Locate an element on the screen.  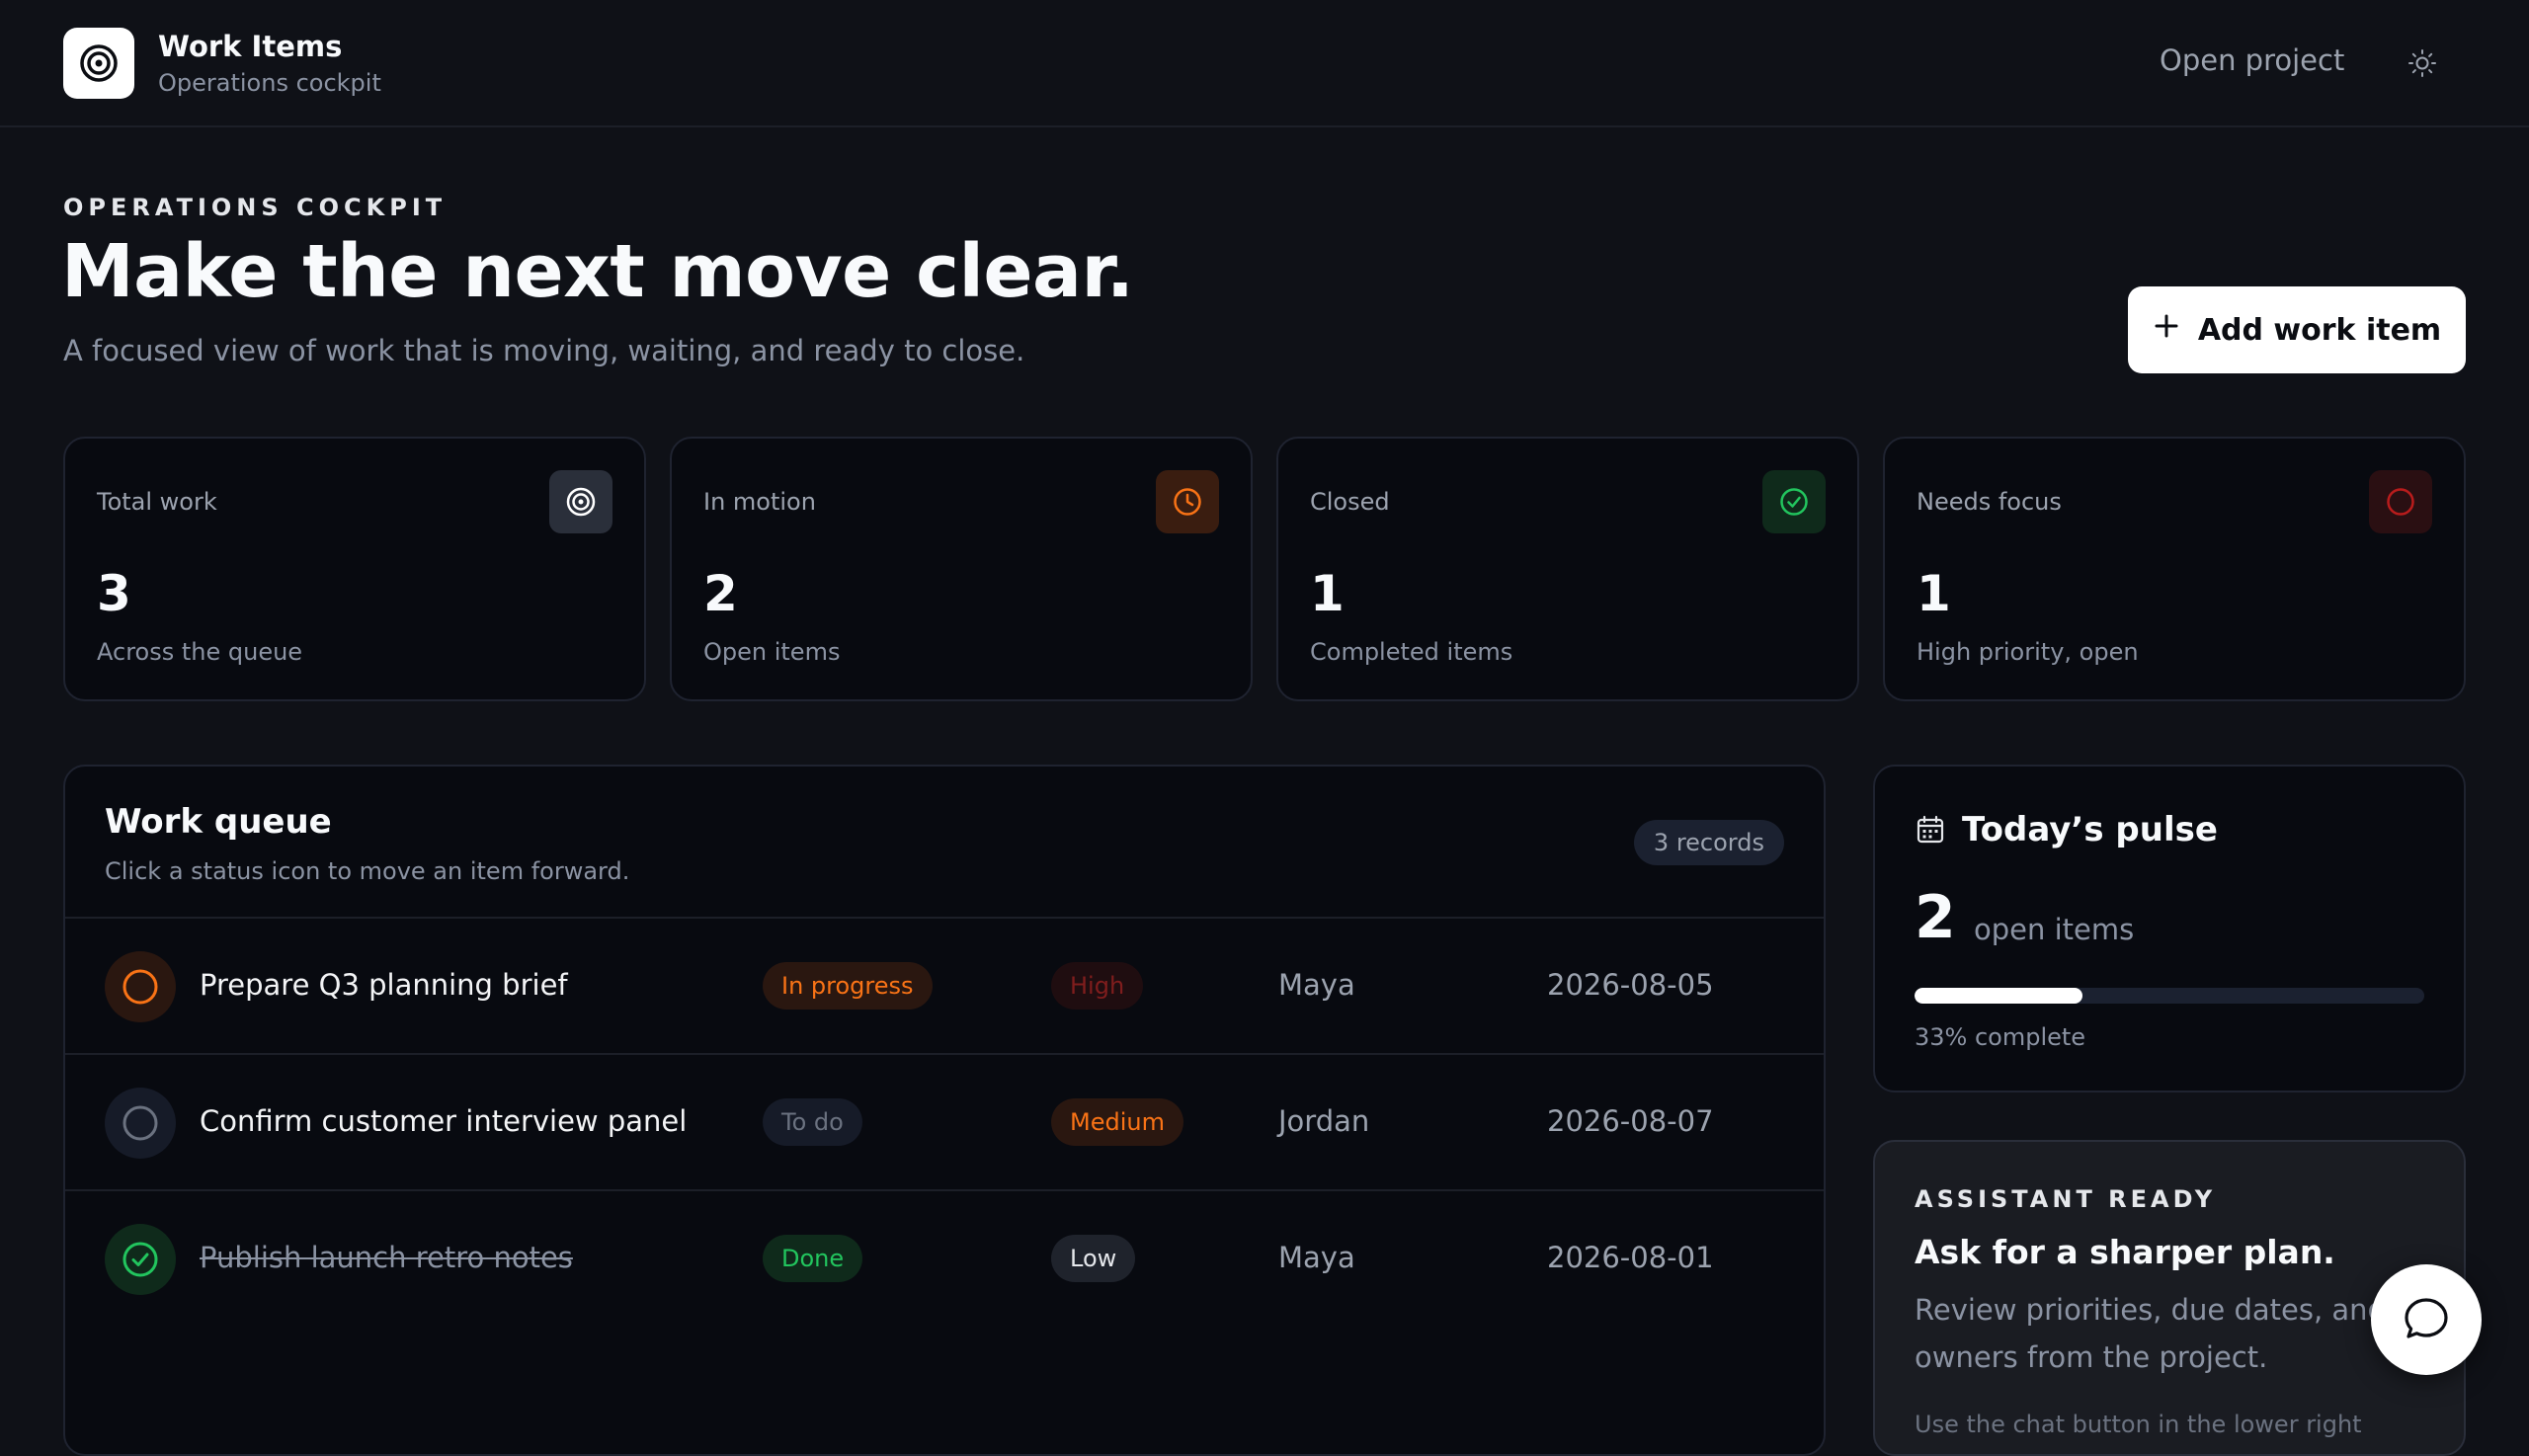
todays-pulse-card: Today’s pulse 2 open items 33% complete is located at coordinates (2169, 928).